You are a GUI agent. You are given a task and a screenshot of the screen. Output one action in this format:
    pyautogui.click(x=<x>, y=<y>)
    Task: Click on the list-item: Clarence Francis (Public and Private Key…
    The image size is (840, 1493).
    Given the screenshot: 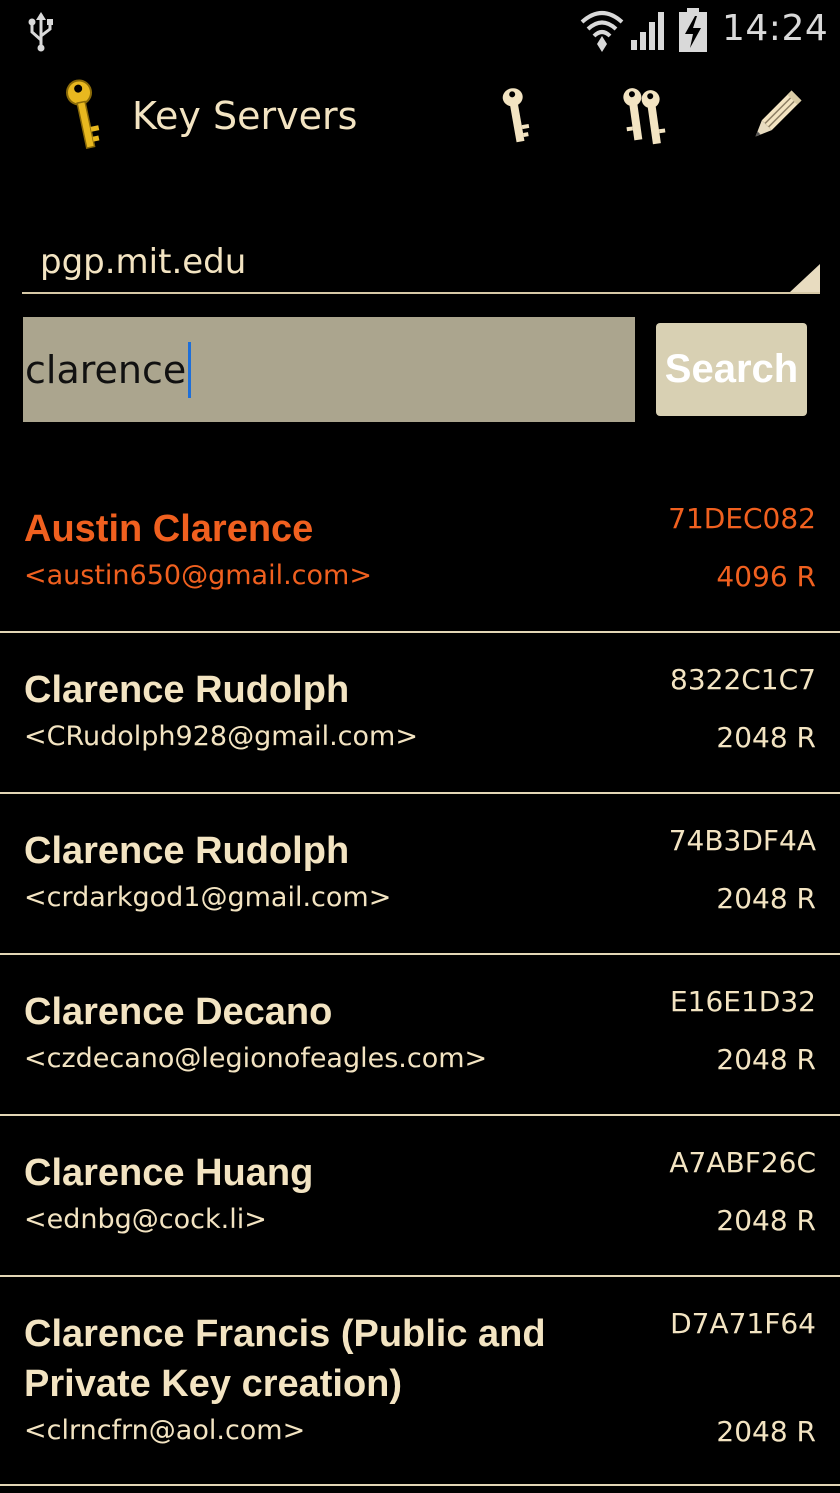 What is the action you would take?
    pyautogui.click(x=420, y=1381)
    